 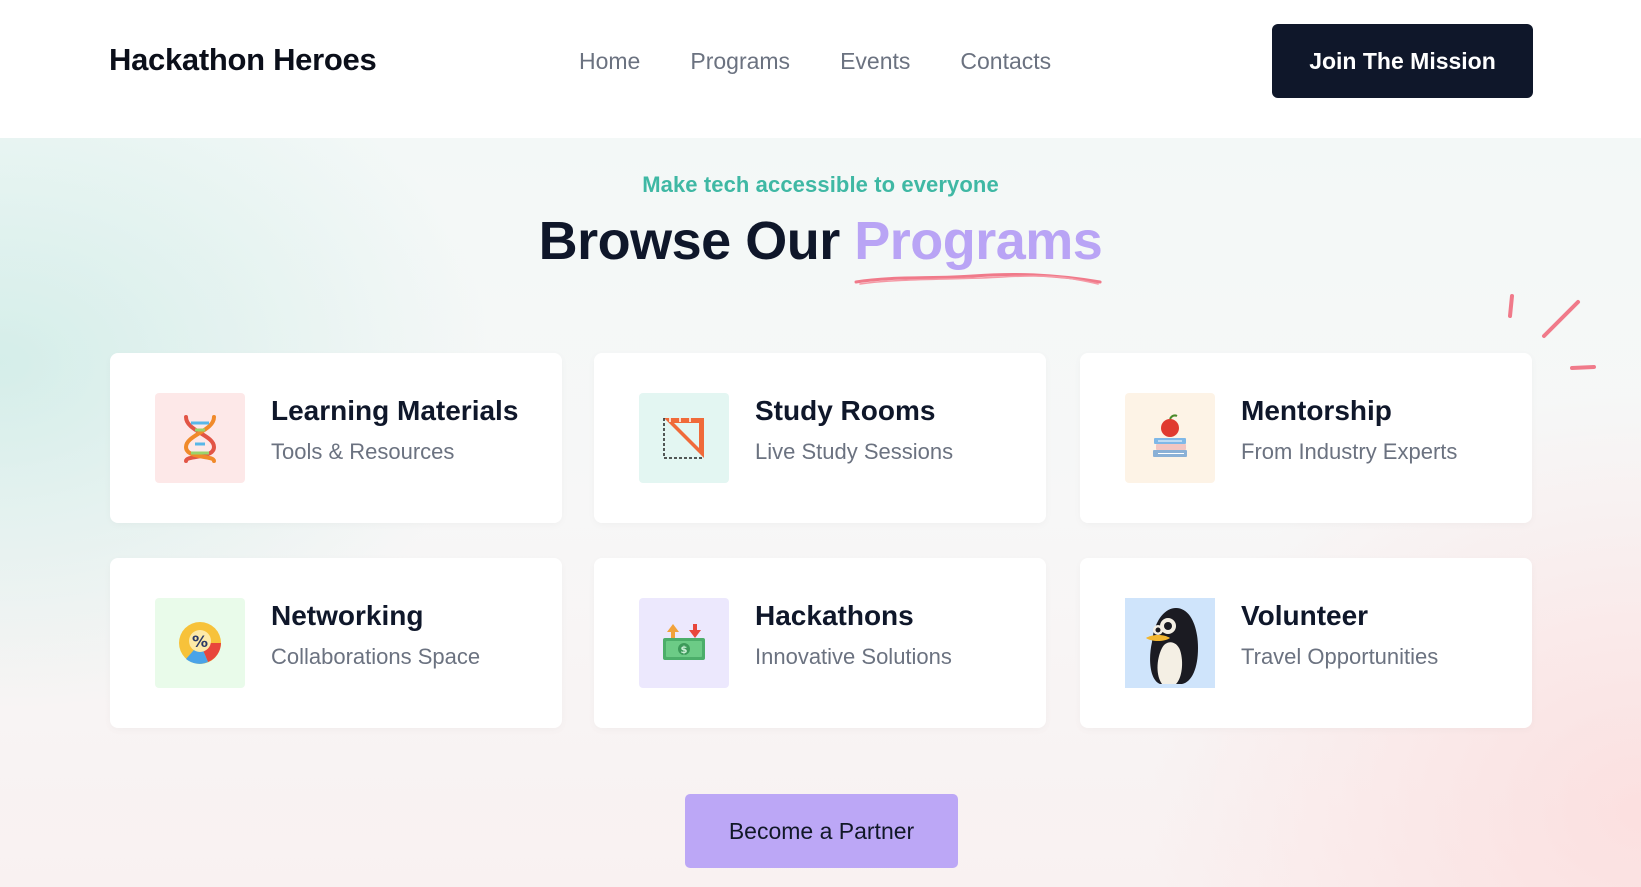 What do you see at coordinates (820, 184) in the screenshot?
I see `section-eyebrow: Make tech accessible to everyone` at bounding box center [820, 184].